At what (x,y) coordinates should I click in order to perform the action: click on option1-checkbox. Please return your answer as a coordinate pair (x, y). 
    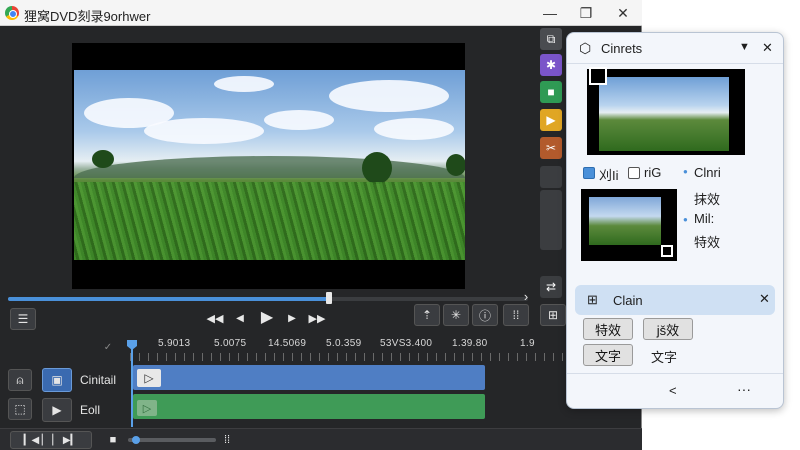
    Looking at the image, I should click on (589, 173).